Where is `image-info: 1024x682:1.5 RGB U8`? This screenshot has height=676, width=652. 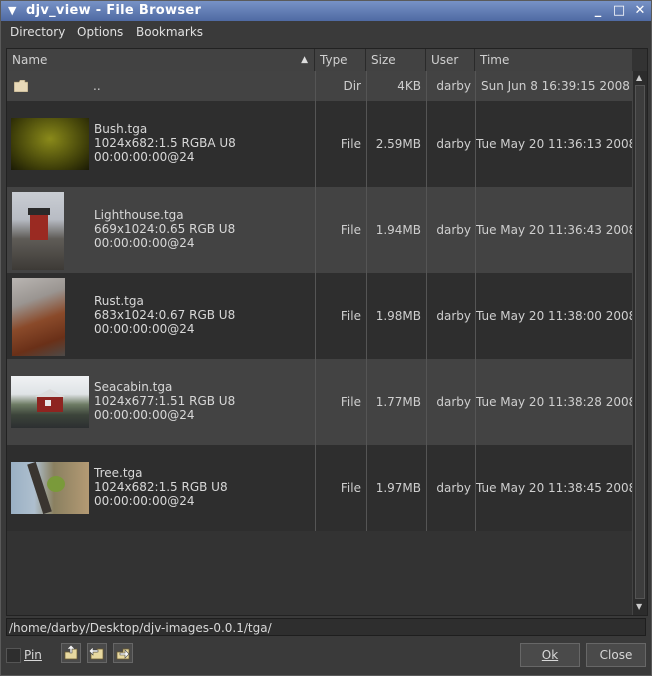 image-info: 1024x682:1.5 RGB U8 is located at coordinates (161, 487).